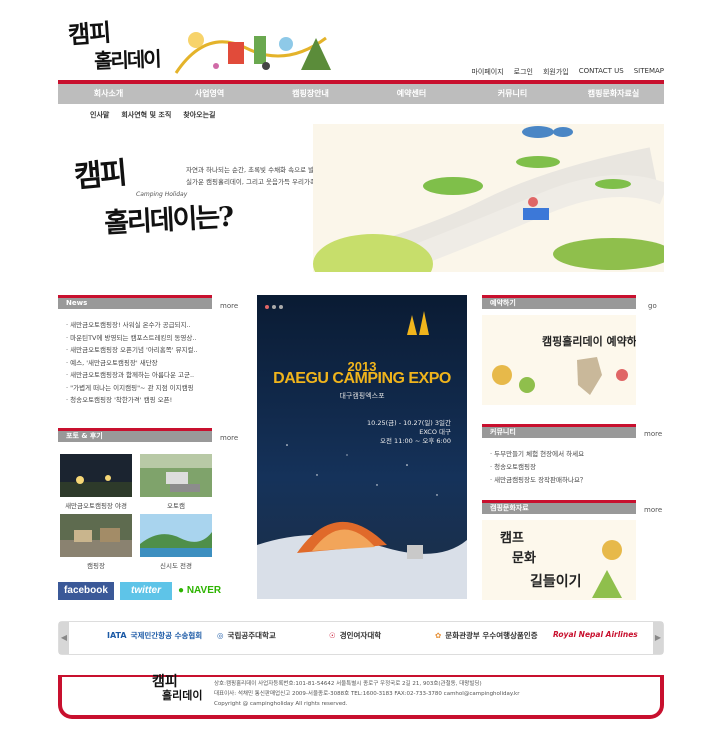 This screenshot has height=739, width=724. I want to click on footer-logo-line2: 홀리데이, so click(182, 695).